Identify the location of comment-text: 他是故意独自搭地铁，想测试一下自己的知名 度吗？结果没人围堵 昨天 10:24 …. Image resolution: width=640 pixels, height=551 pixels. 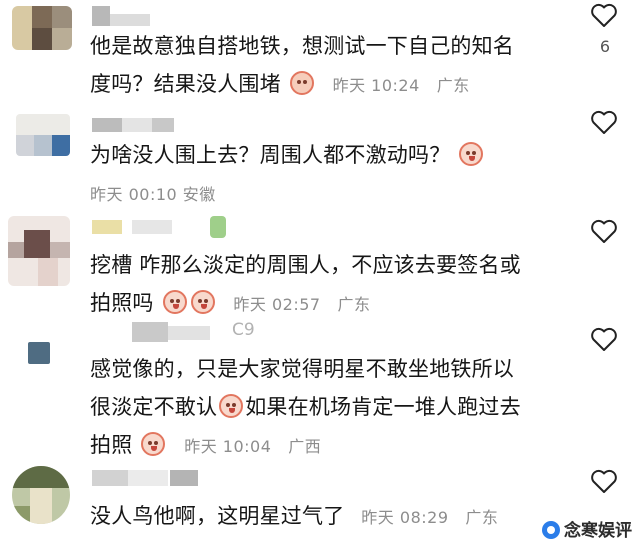
(302, 66).